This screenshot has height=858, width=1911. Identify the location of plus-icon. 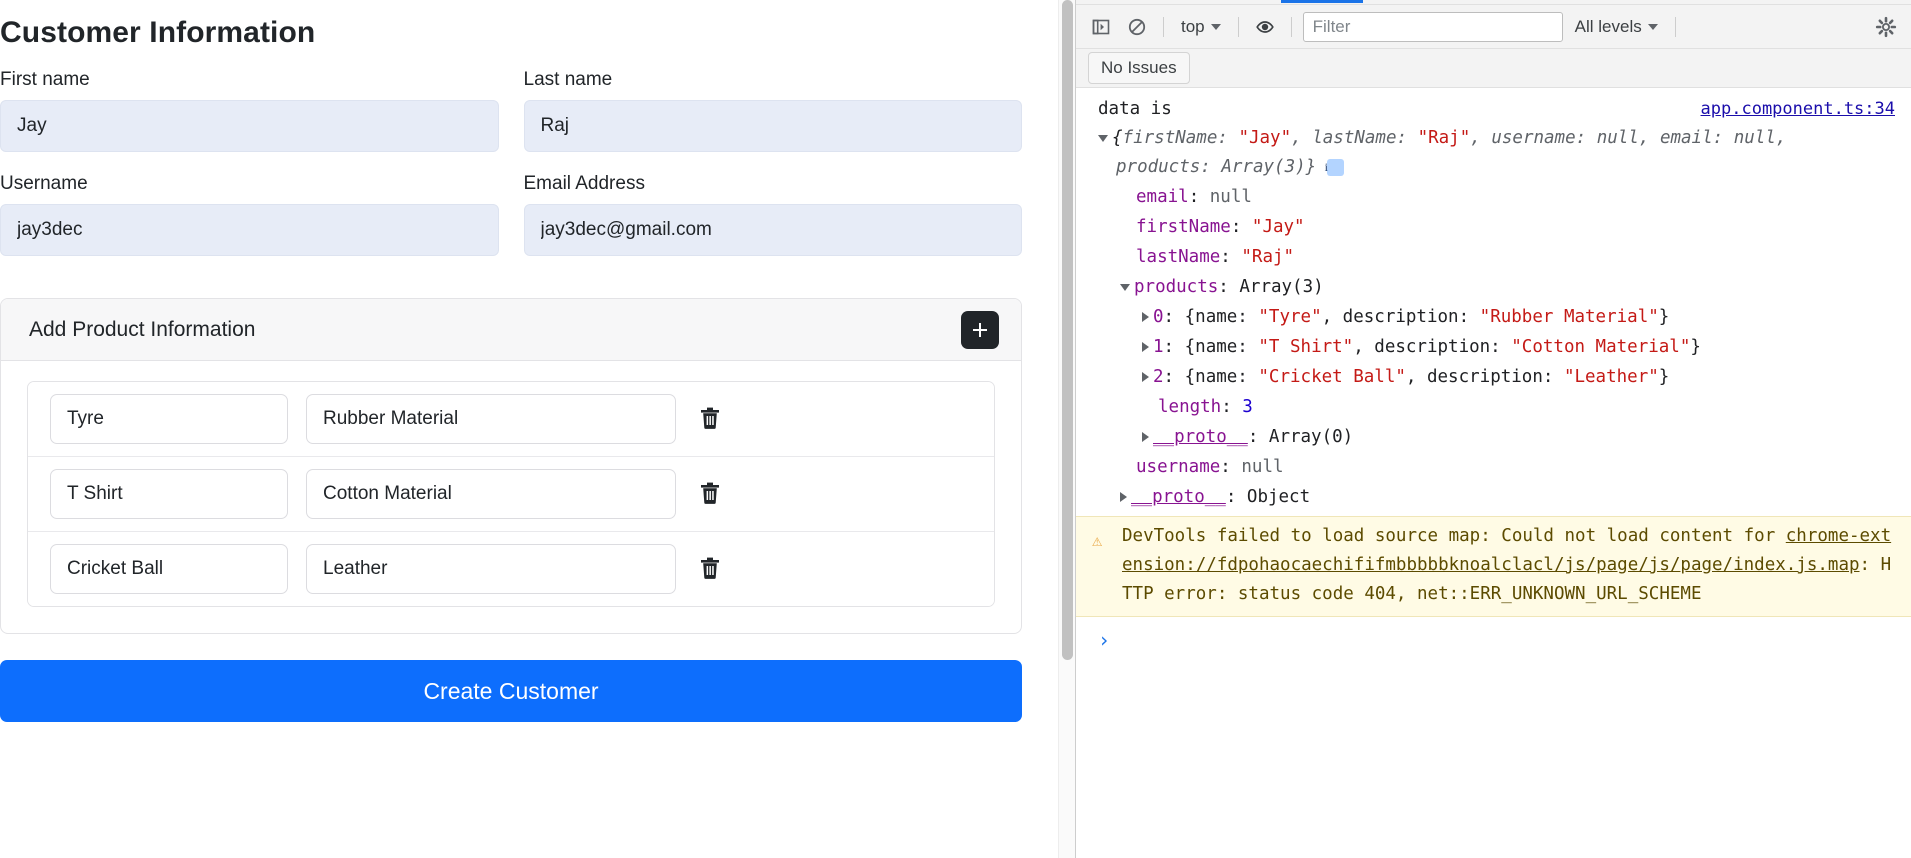
(980, 330).